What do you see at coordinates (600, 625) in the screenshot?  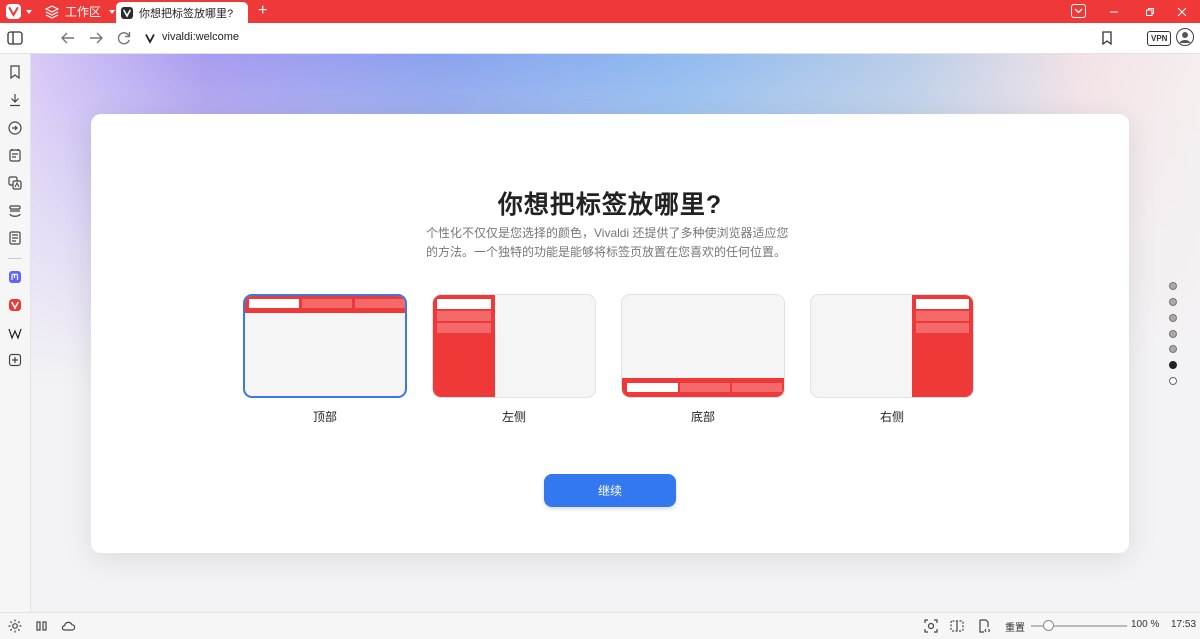 I see `status-bar: 重置 100 % 17:53` at bounding box center [600, 625].